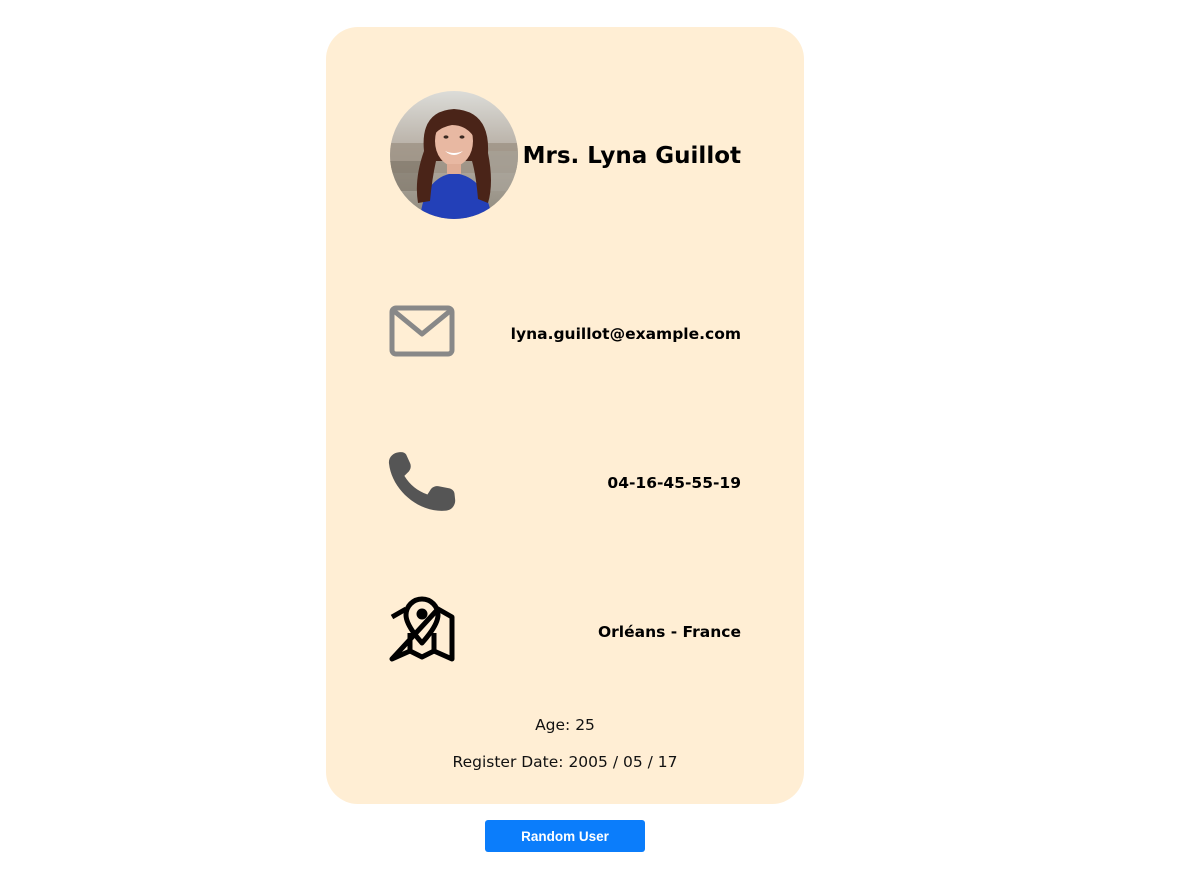 This screenshot has height=884, width=1180. Describe the element at coordinates (669, 632) in the screenshot. I see `user-location: Orléans - France` at that location.